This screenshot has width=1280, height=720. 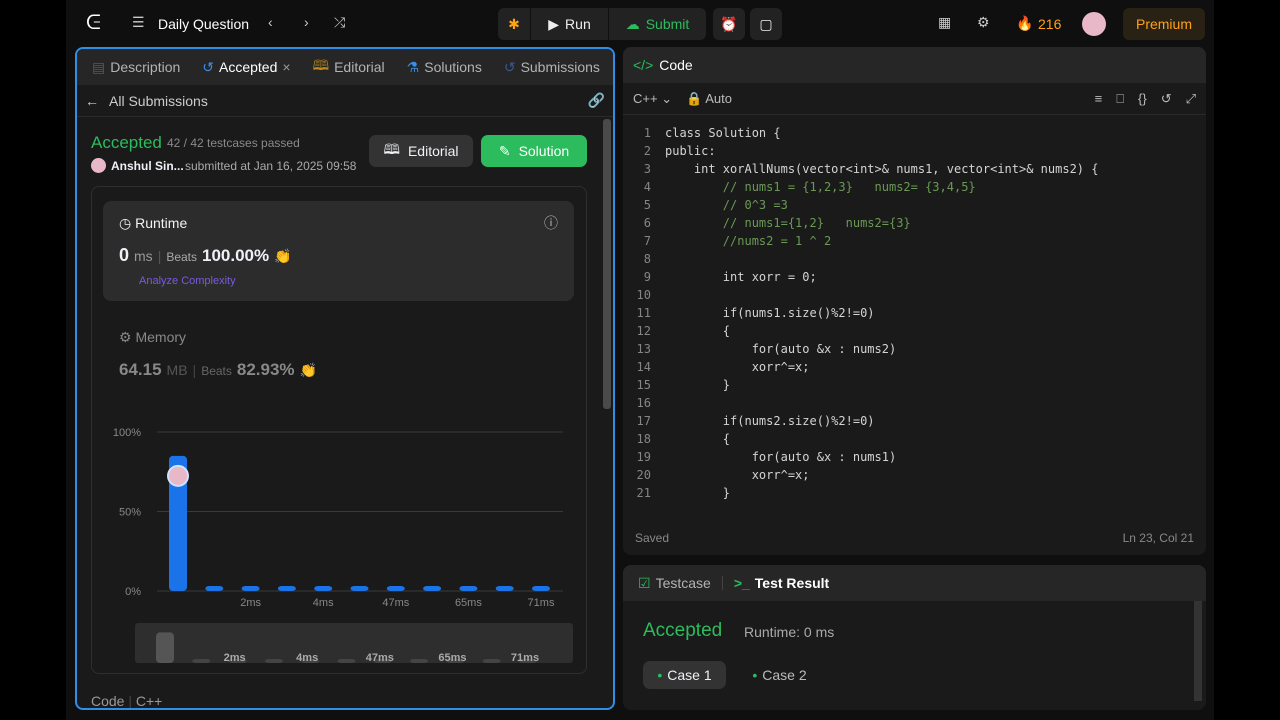 I want to click on result-runtime: Runtime: 0 ms, so click(x=789, y=632).